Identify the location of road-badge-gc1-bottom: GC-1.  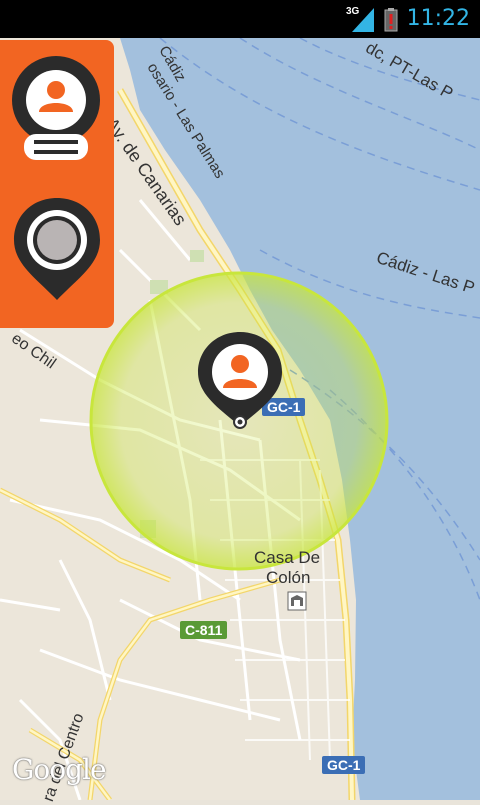
(344, 765).